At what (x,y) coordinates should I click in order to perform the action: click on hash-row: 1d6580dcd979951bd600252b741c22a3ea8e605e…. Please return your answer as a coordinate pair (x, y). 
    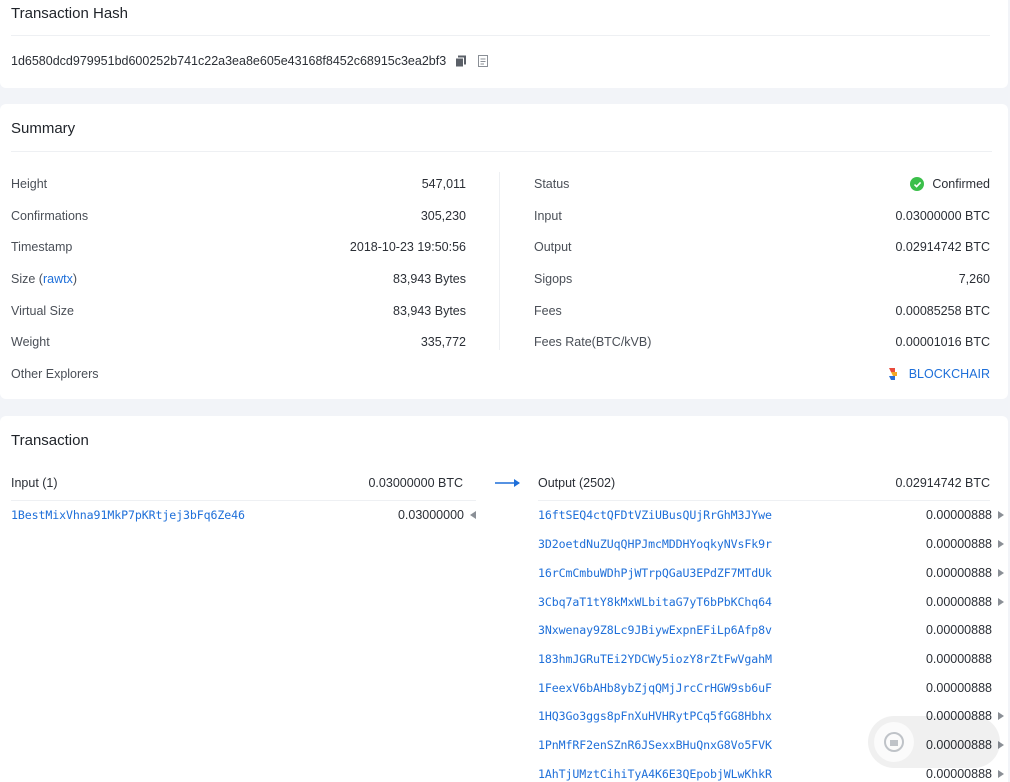
    Looking at the image, I should click on (250, 61).